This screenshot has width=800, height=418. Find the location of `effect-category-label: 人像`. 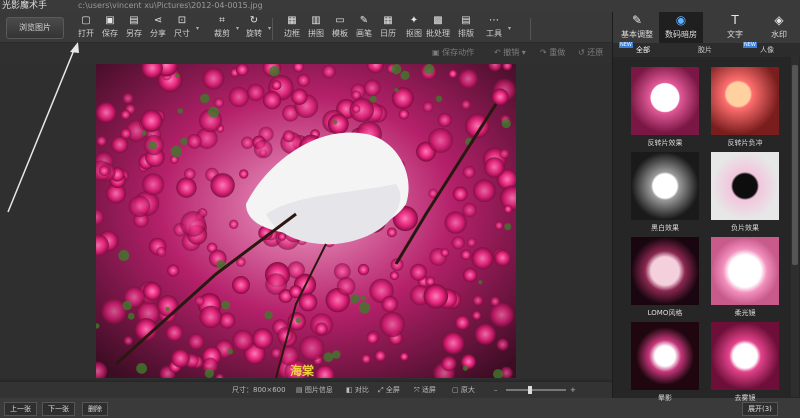

effect-category-label: 人像 is located at coordinates (767, 50).